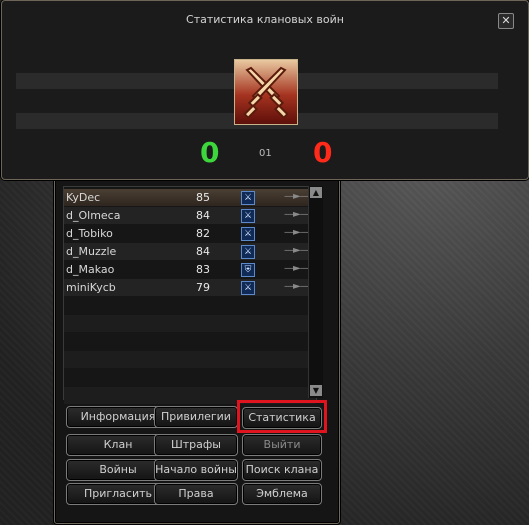  Describe the element at coordinates (282, 494) in the screenshot. I see `emblem-button: Эмблема` at that location.